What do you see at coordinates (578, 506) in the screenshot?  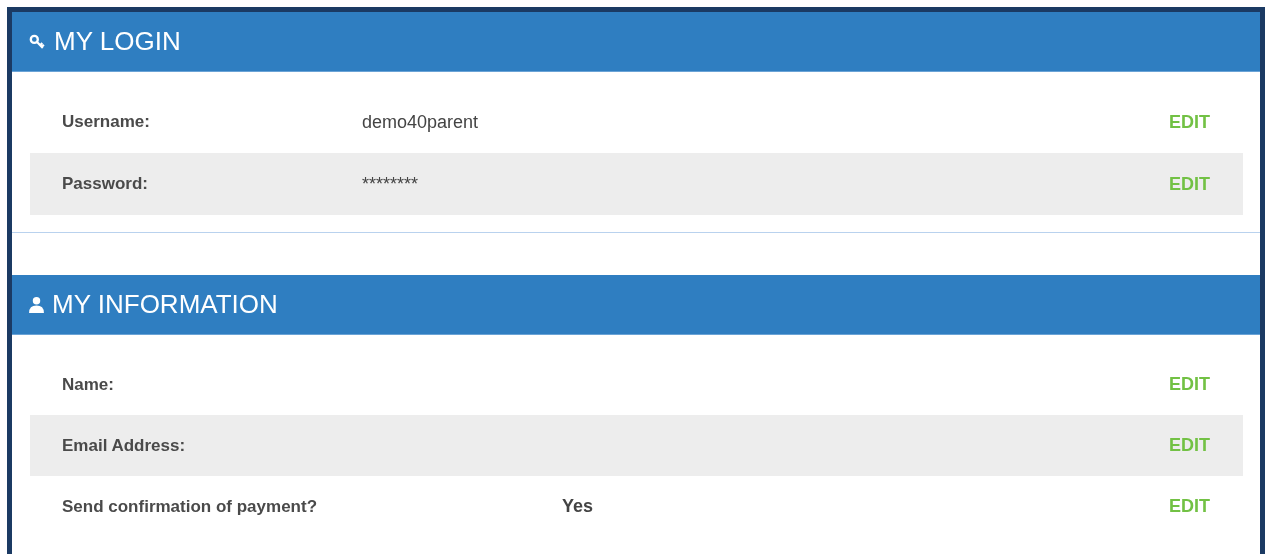 I see `field-value: Yes` at bounding box center [578, 506].